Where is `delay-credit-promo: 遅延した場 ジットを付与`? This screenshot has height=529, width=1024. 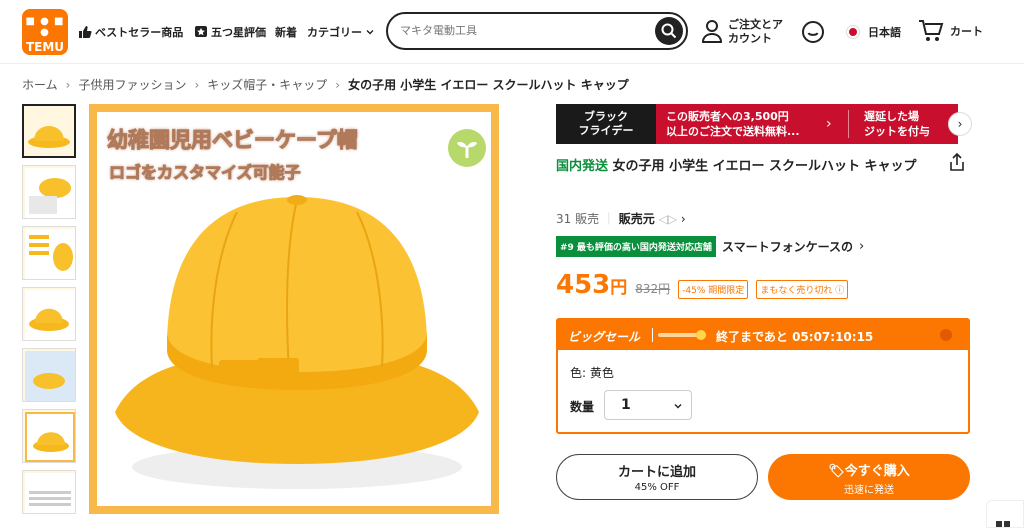
delay-credit-promo: 遅延した場 ジットを付与 is located at coordinates (897, 124).